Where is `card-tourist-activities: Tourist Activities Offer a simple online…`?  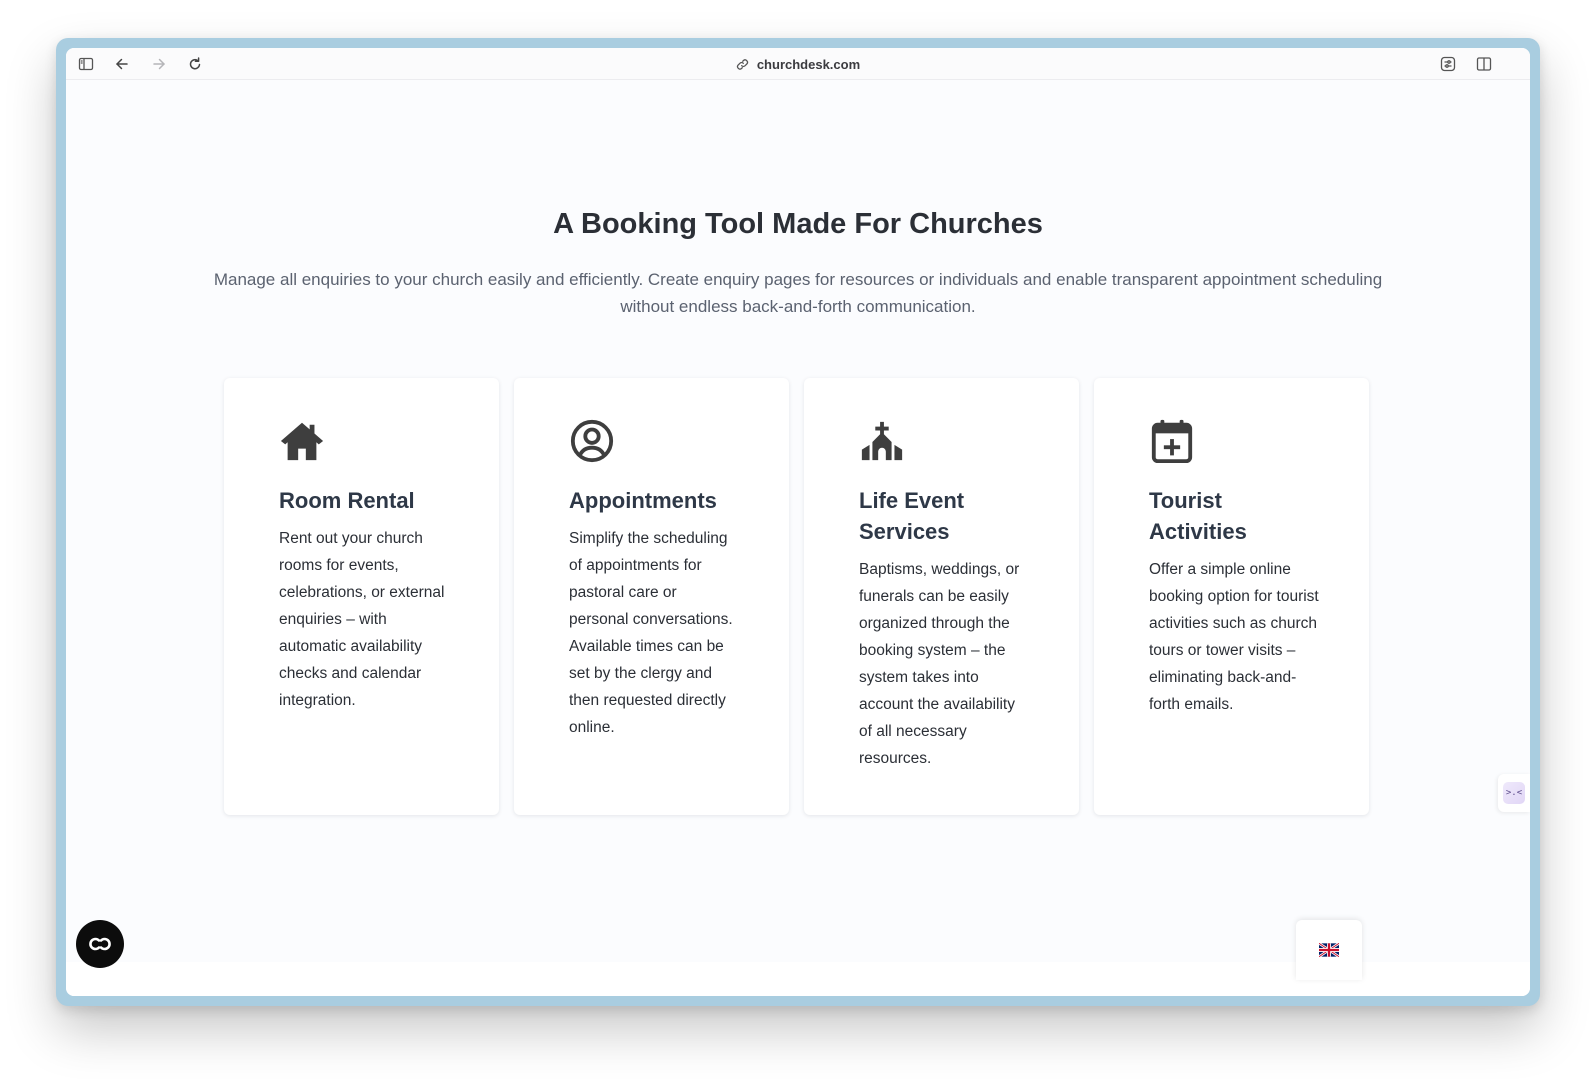
card-tourist-activities: Tourist Activities Offer a simple online… is located at coordinates (1231, 596).